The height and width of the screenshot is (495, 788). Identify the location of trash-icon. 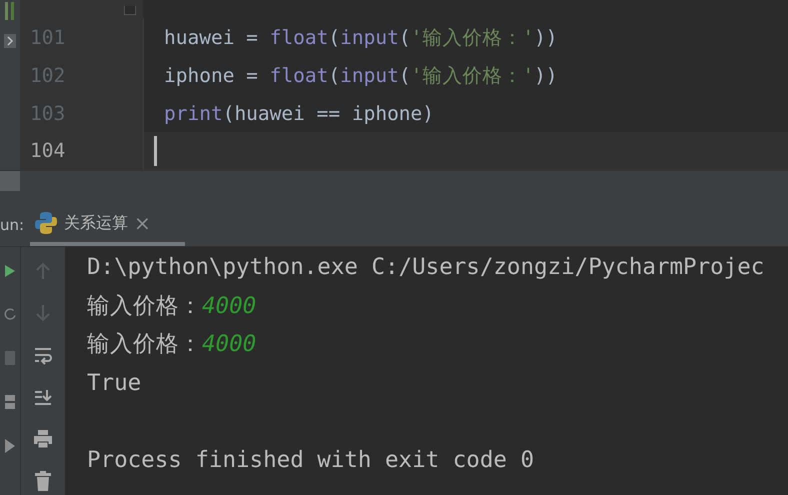
(43, 481).